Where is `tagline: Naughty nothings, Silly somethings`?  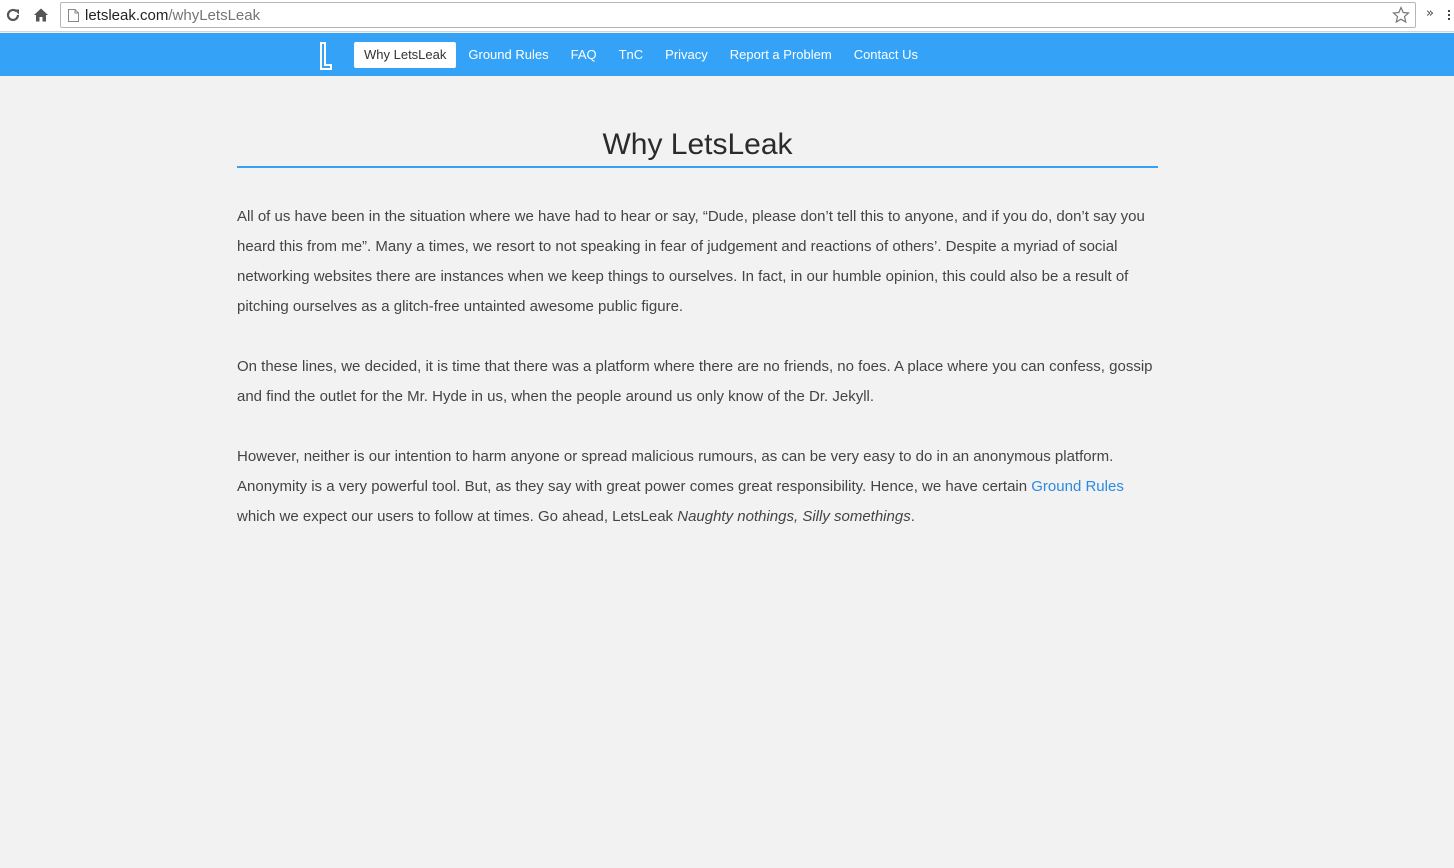
tagline: Naughty nothings, Silly somethings is located at coordinates (794, 516).